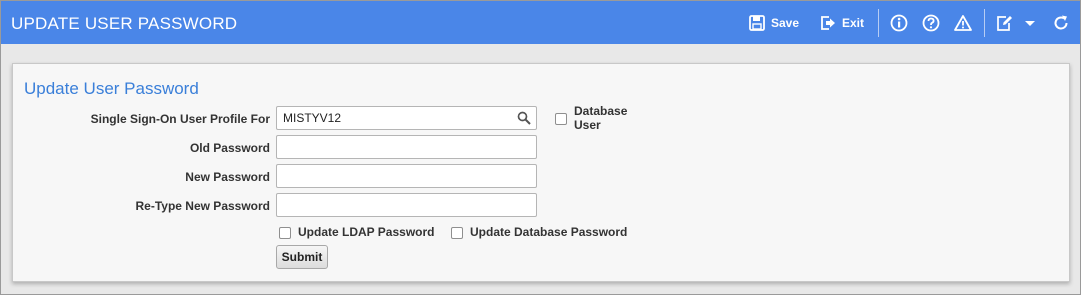  What do you see at coordinates (111, 88) in the screenshot?
I see `panel-heading: Update User Password` at bounding box center [111, 88].